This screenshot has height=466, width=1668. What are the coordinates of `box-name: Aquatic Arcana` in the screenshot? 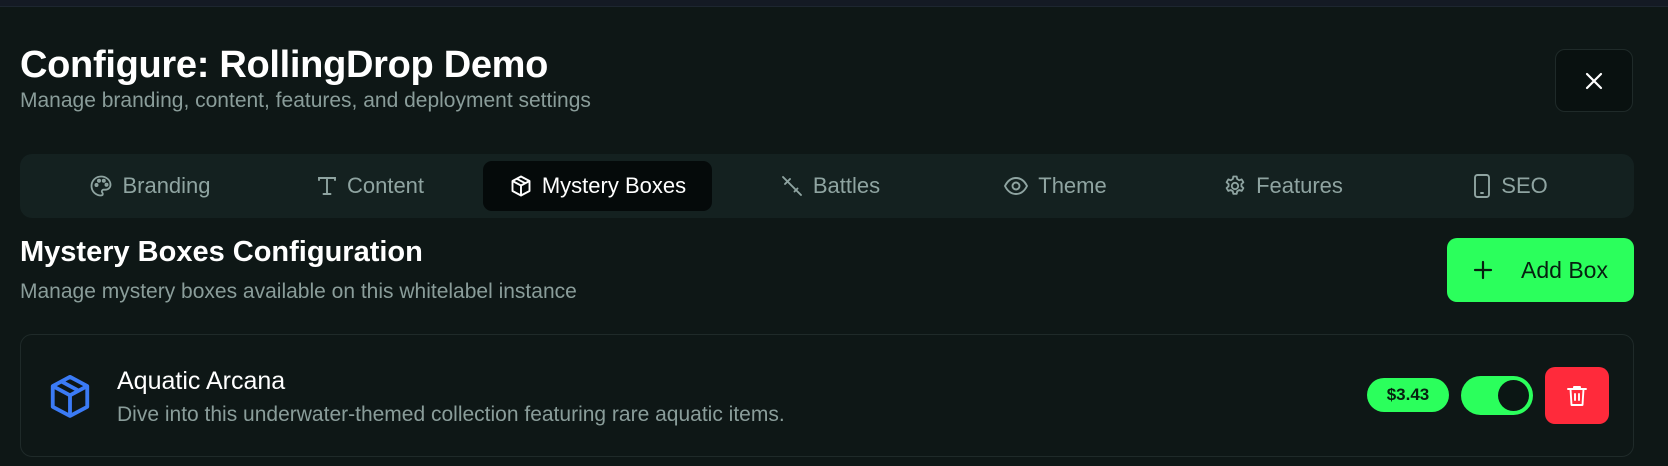 It's located at (201, 381).